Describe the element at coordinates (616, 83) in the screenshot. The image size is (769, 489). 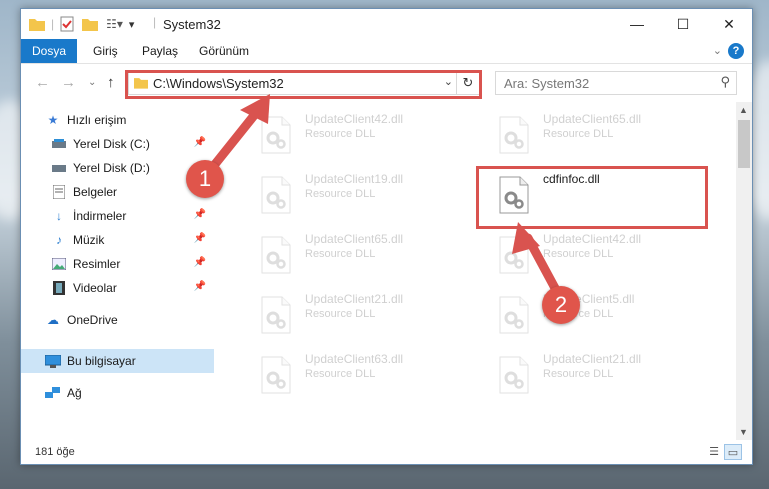
I see `search-box: Ara: System32 ⚲` at that location.